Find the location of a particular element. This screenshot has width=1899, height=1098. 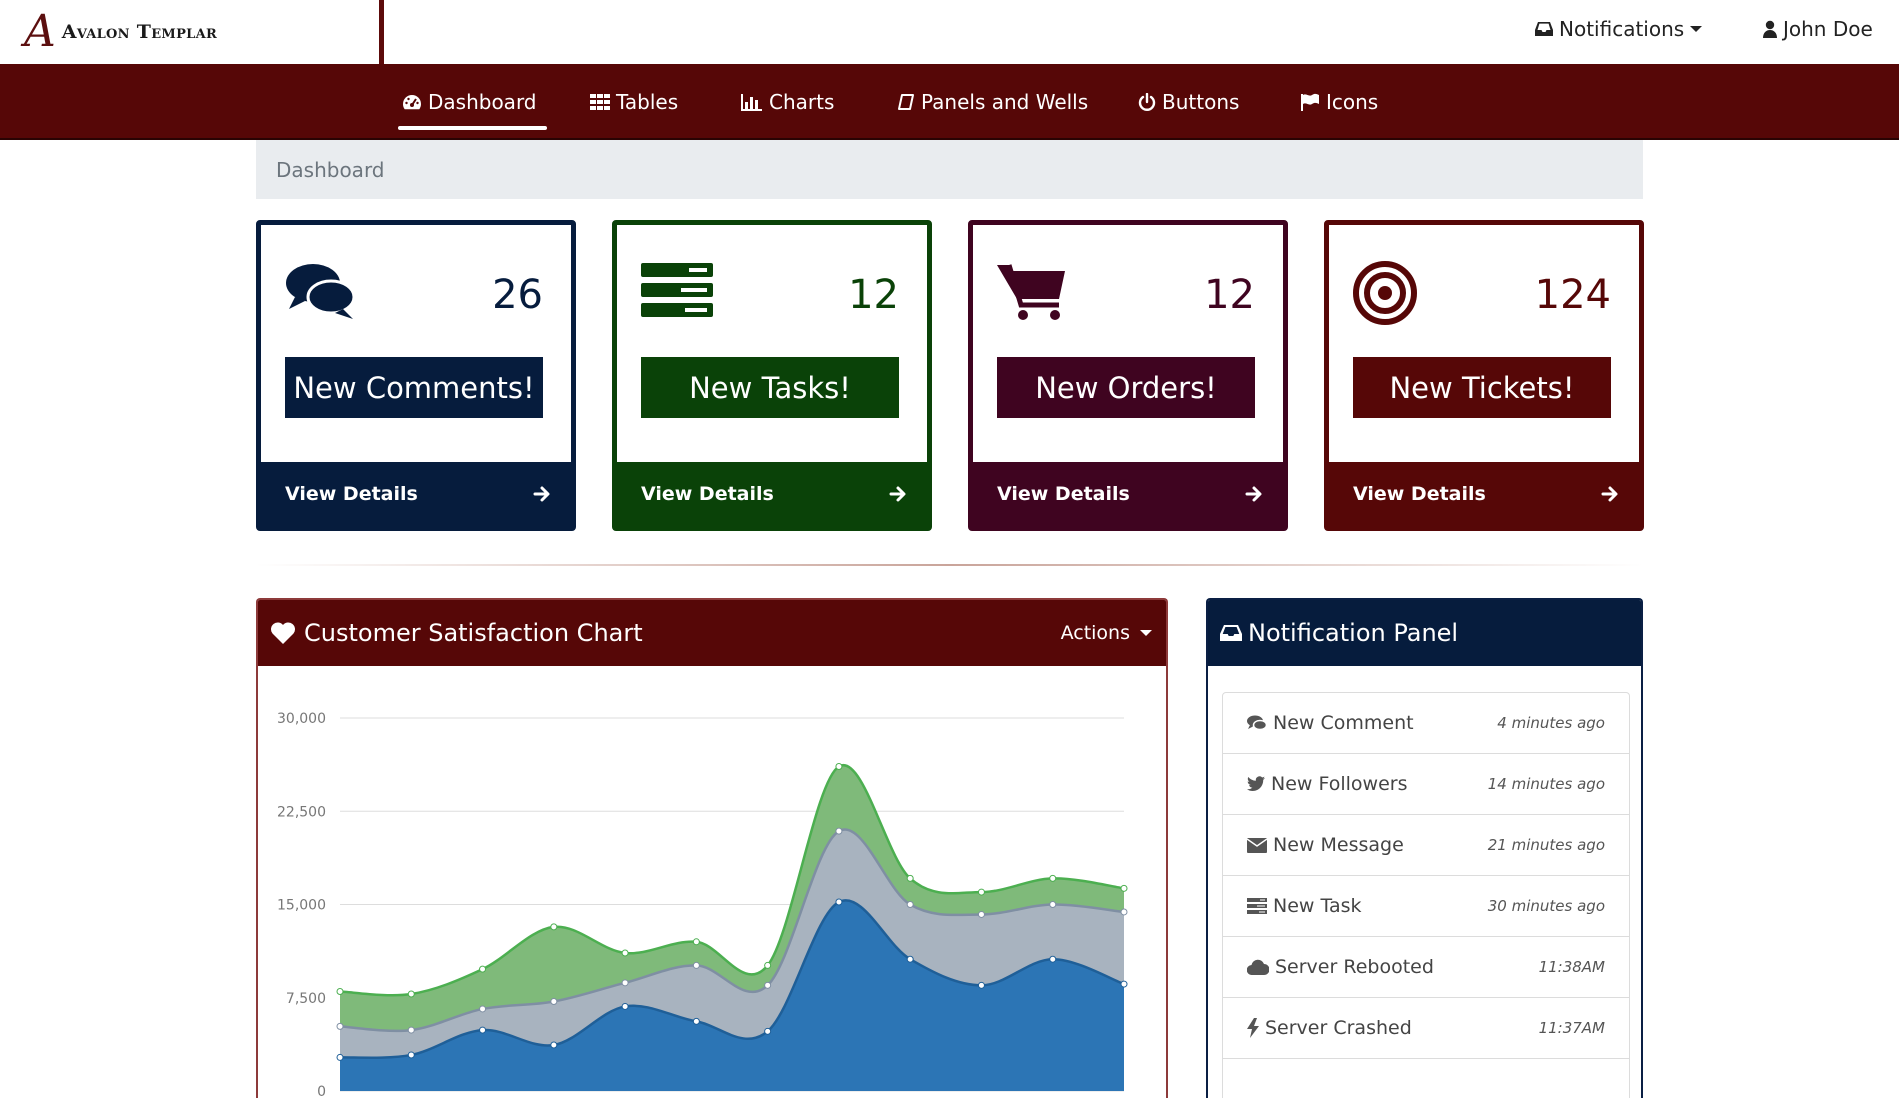

notification-text: New Followers is located at coordinates (1339, 784).